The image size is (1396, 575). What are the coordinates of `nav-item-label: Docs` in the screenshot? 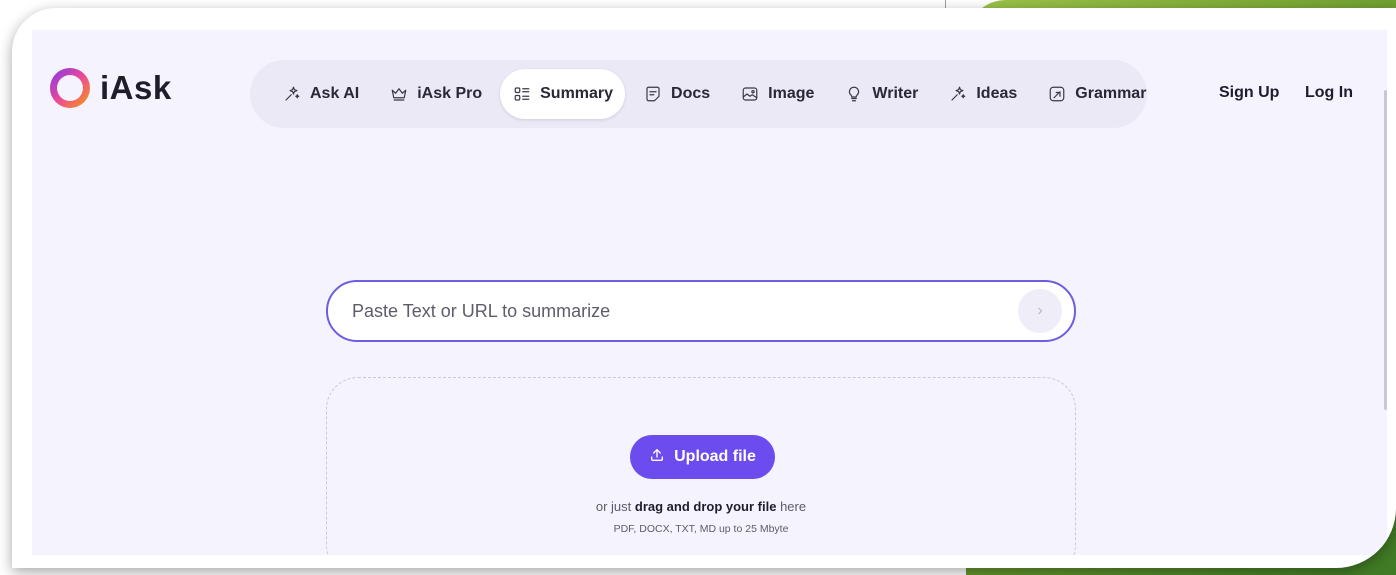 It's located at (691, 93).